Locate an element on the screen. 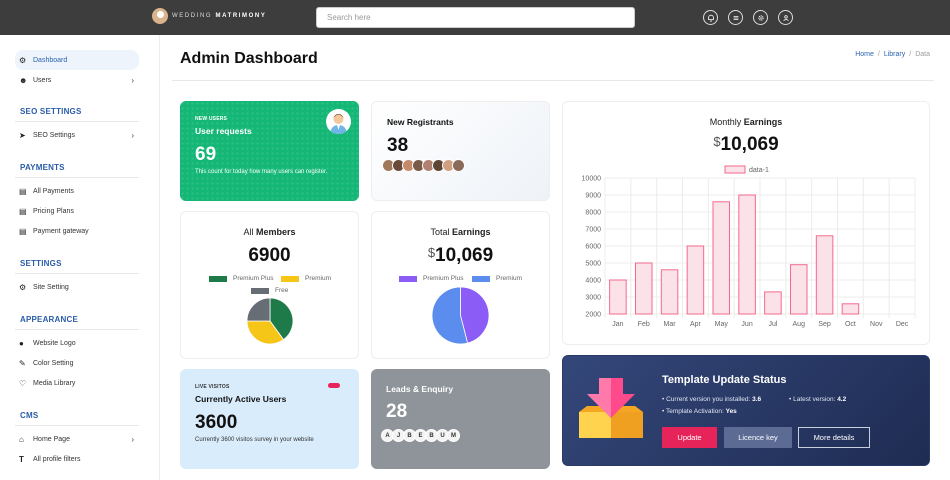  card-eyebrow: NEW USERS is located at coordinates (211, 119).